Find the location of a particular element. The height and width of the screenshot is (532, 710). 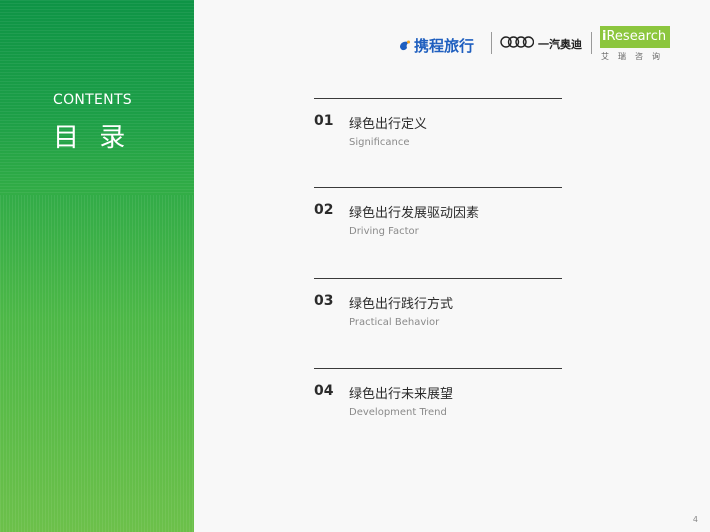

page-number: 4 is located at coordinates (695, 519).